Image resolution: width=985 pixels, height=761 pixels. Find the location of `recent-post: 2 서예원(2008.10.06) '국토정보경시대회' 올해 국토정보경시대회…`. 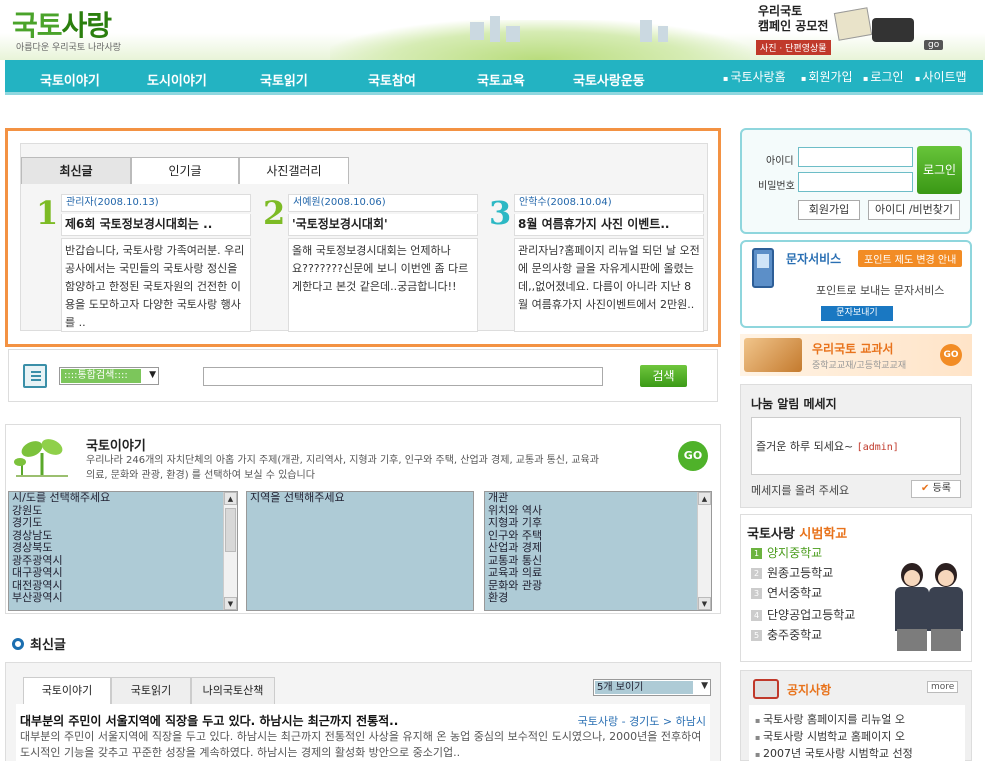

recent-post: 2 서예원(2008.10.06) '국토정보경시대회' 올해 국토정보경시대회… is located at coordinates (370, 263).